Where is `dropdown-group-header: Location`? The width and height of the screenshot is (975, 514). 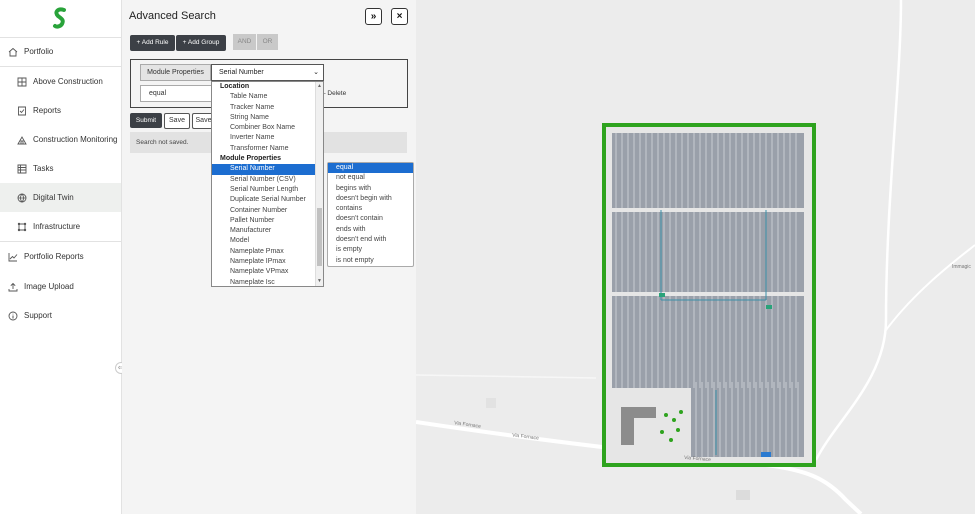
dropdown-group-header: Location is located at coordinates (235, 86).